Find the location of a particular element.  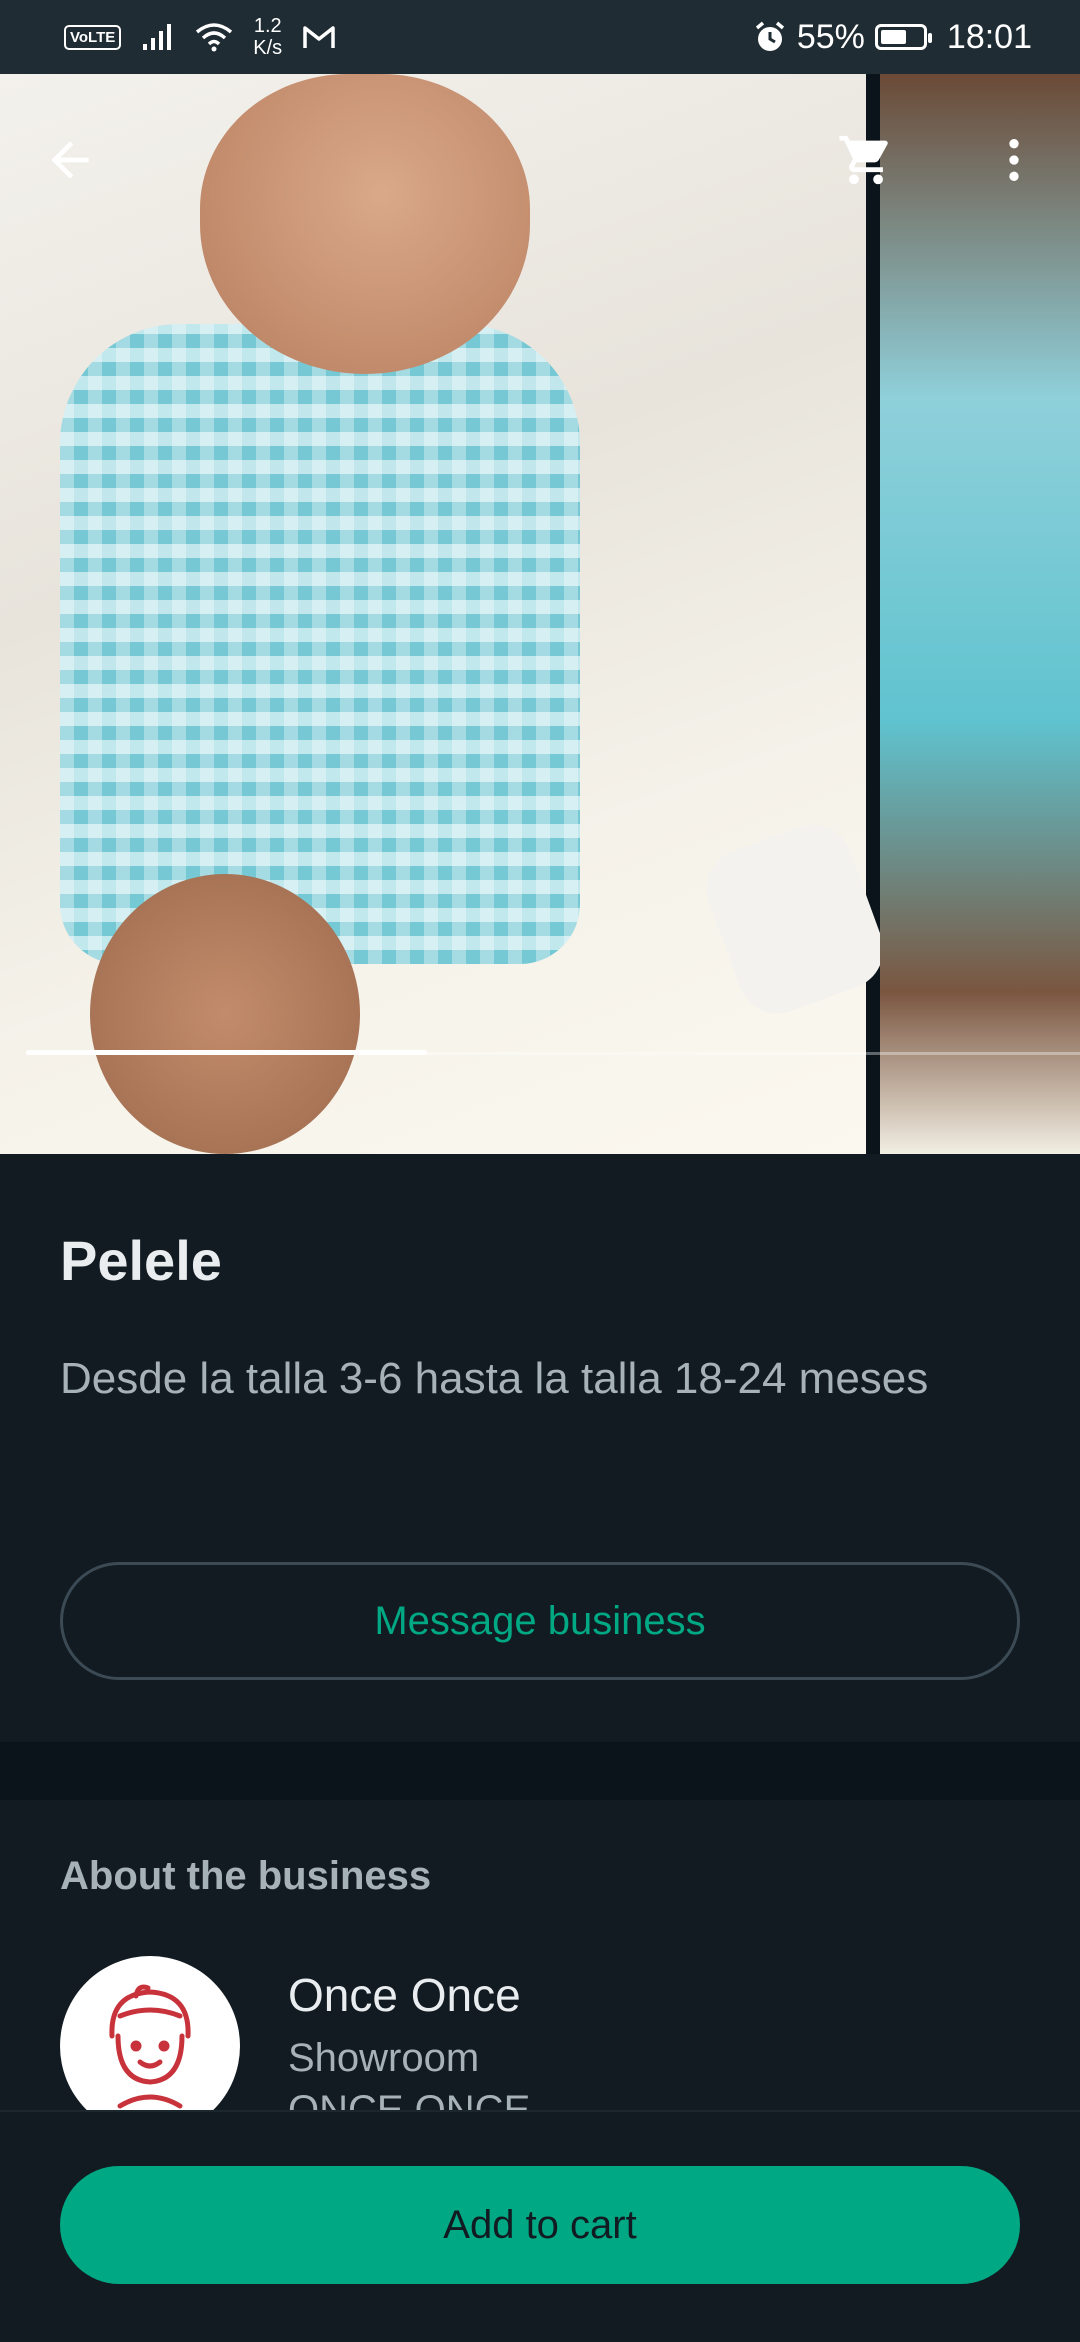

business-avatar is located at coordinates (150, 2046).